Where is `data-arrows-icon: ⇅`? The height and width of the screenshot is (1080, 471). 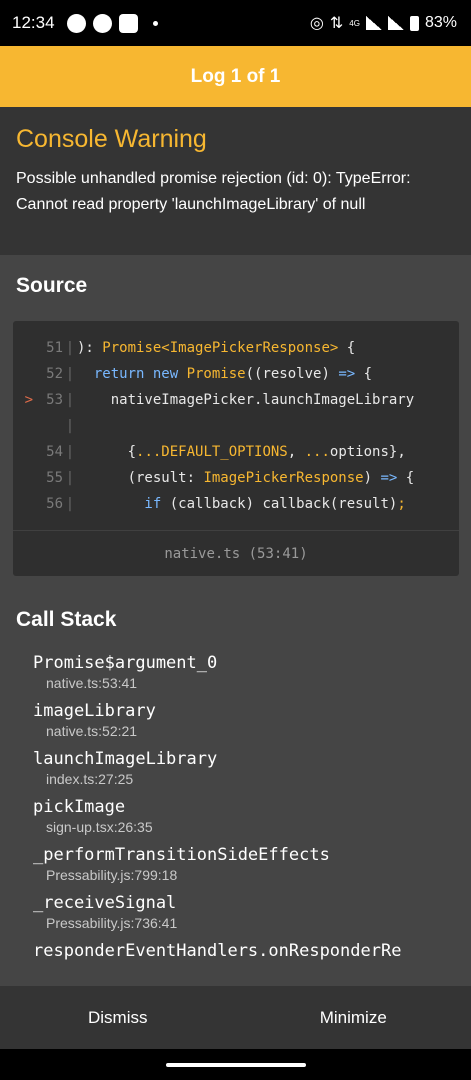 data-arrows-icon: ⇅ is located at coordinates (336, 23).